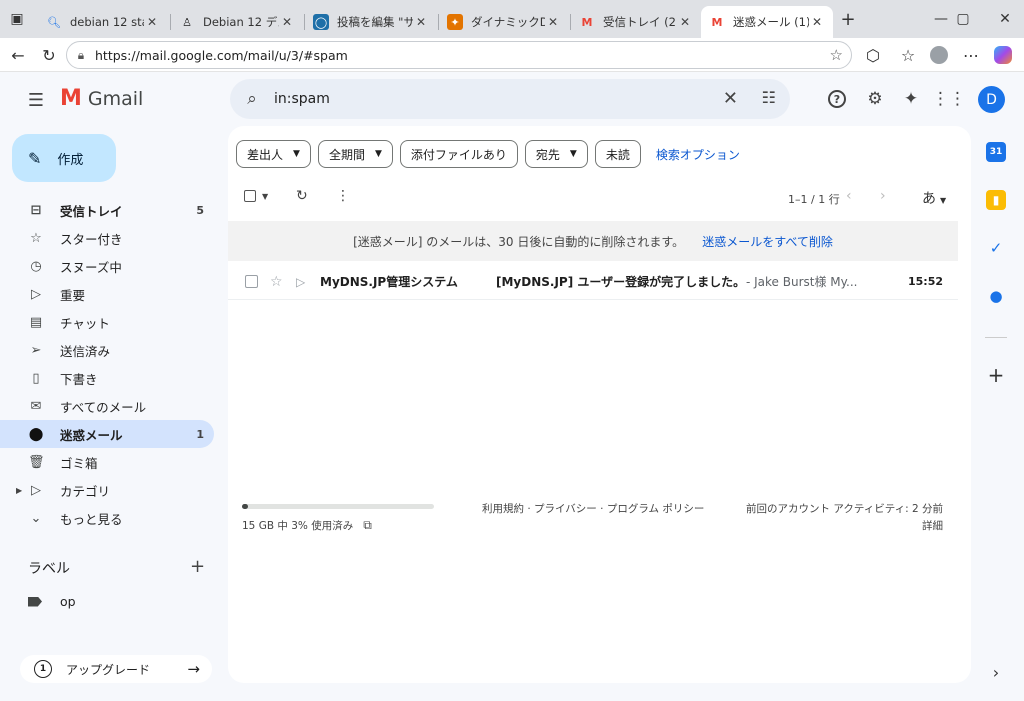  I want to click on filter-chip-to: 宛先 ▼, so click(556, 154).